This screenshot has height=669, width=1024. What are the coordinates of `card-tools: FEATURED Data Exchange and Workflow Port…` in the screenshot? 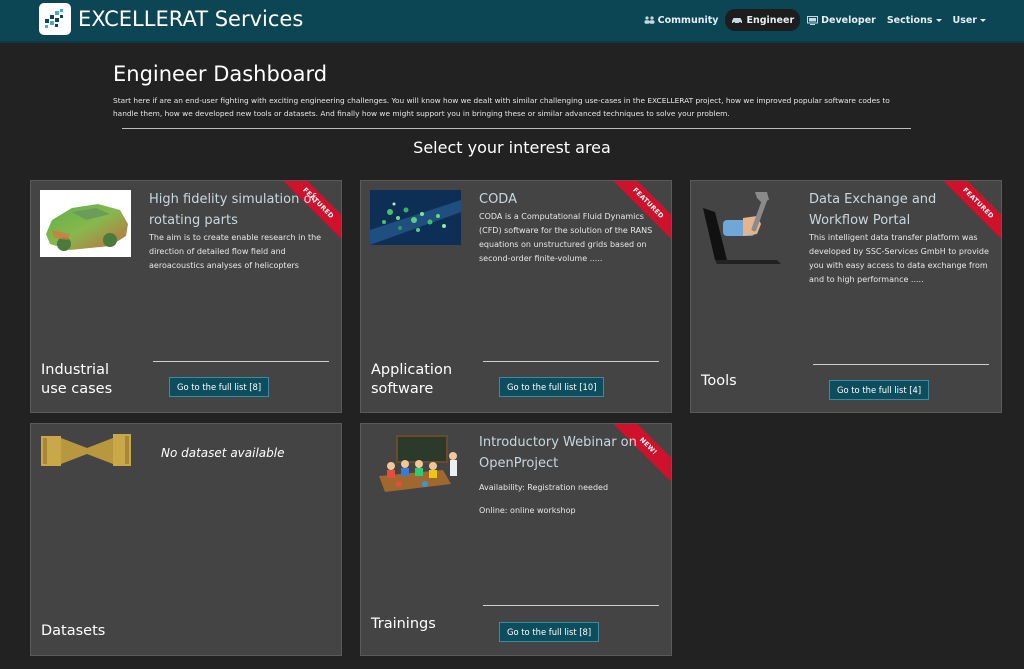 It's located at (846, 296).